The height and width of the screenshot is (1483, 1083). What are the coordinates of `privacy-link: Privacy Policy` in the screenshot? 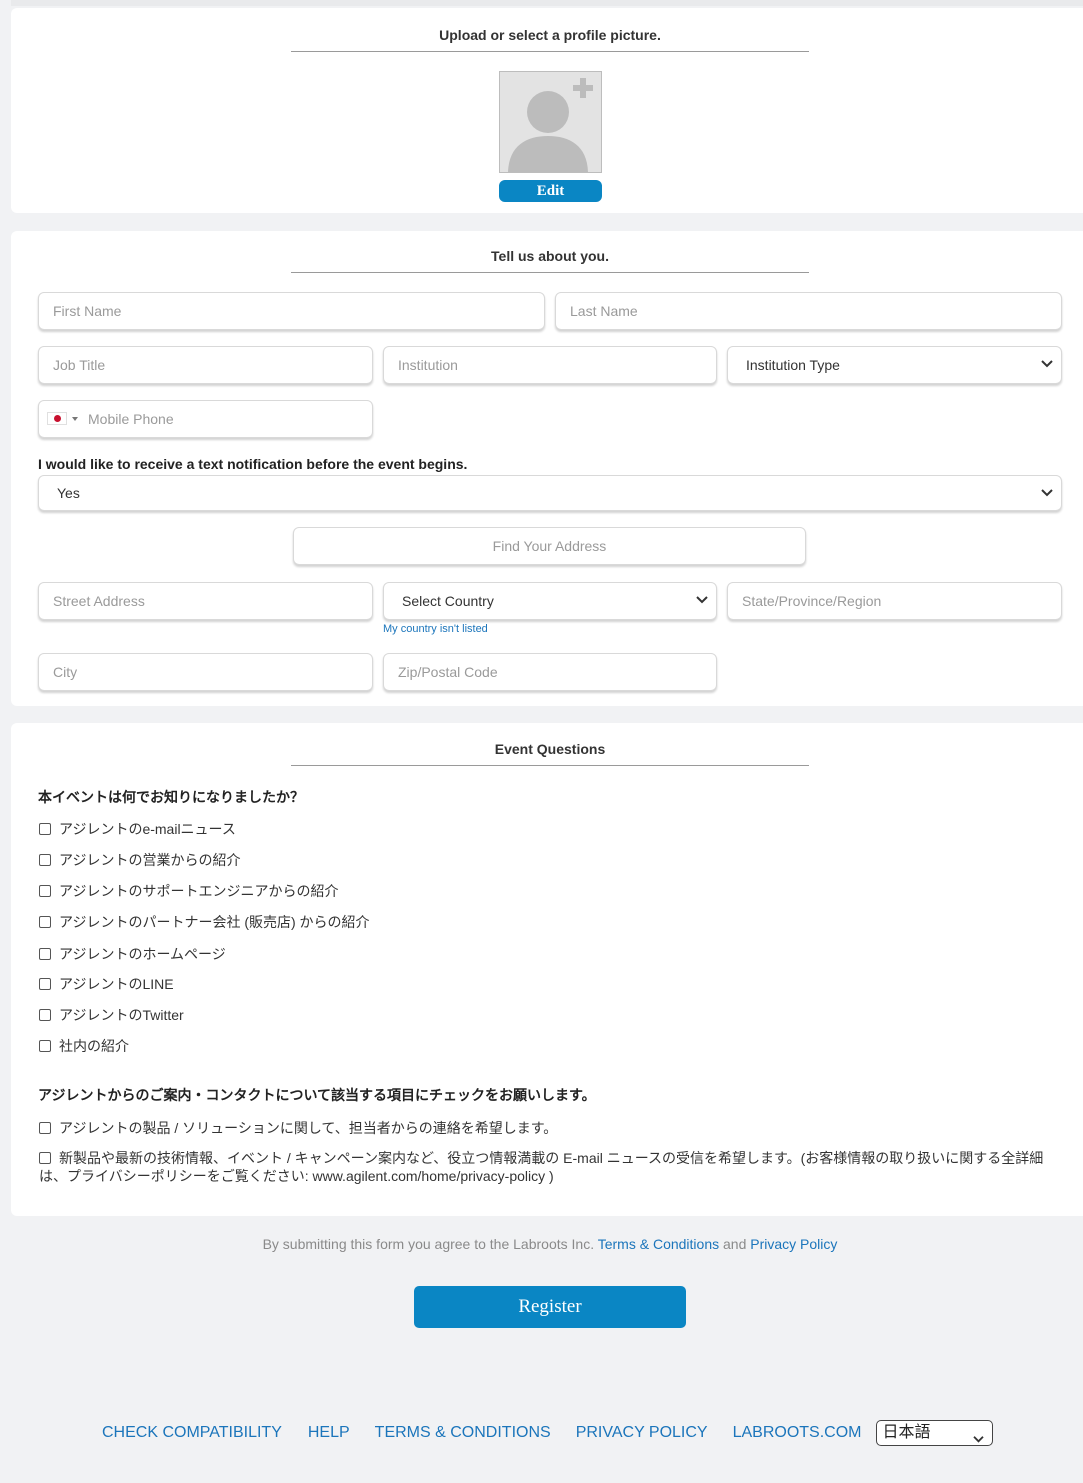 It's located at (793, 1244).